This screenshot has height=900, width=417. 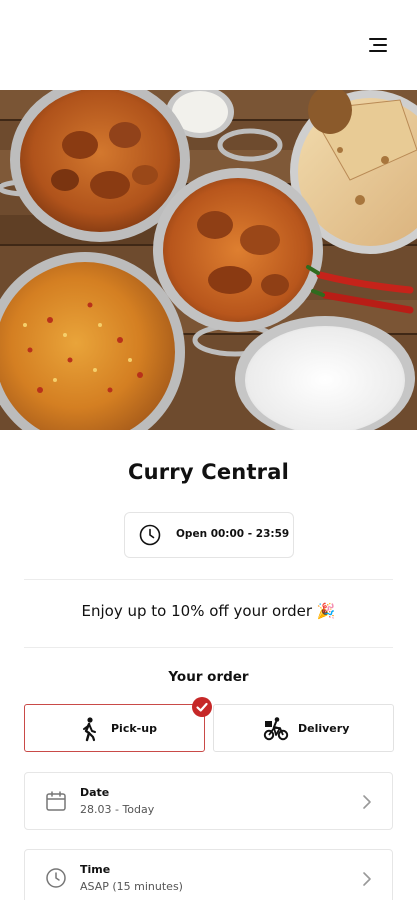 What do you see at coordinates (208, 611) in the screenshot?
I see `promo-text: Enjoy up to 10% off your order 🎉` at bounding box center [208, 611].